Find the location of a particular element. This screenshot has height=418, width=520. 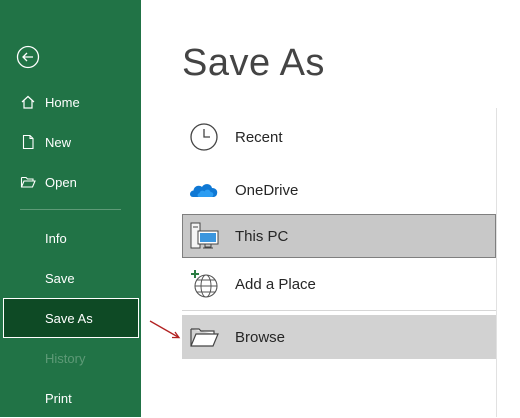

location-onedrive-label: OneDrive is located at coordinates (267, 190).